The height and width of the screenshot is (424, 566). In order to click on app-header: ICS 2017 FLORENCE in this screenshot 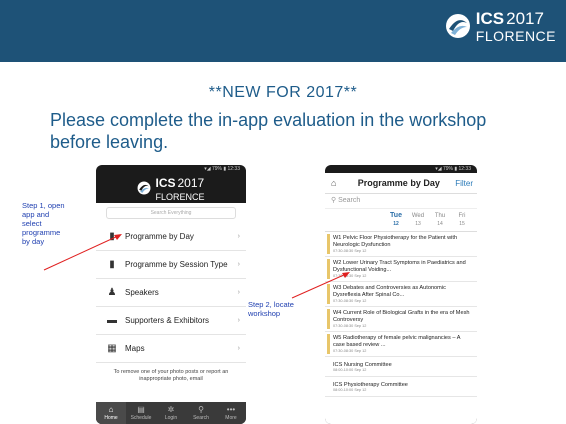, I will do `click(171, 188)`.